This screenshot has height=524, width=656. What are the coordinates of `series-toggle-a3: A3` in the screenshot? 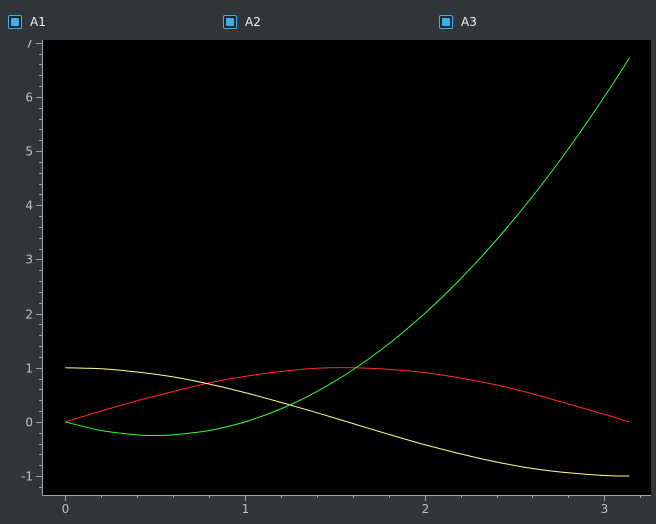 It's located at (458, 22).